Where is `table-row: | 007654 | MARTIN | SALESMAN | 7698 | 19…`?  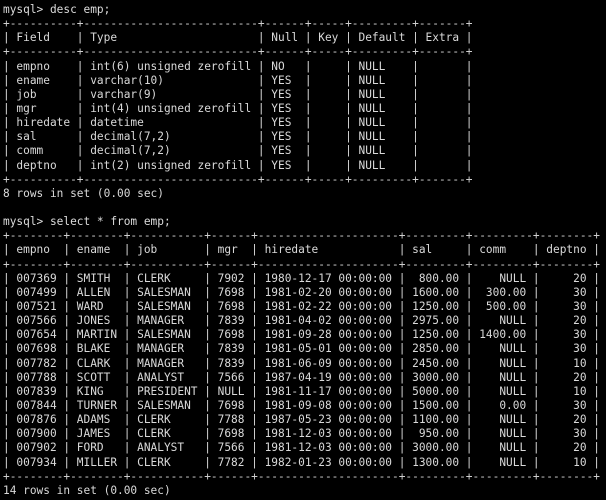 table-row: | 007654 | MARTIN | SALESMAN | 7698 | 19… is located at coordinates (301, 335).